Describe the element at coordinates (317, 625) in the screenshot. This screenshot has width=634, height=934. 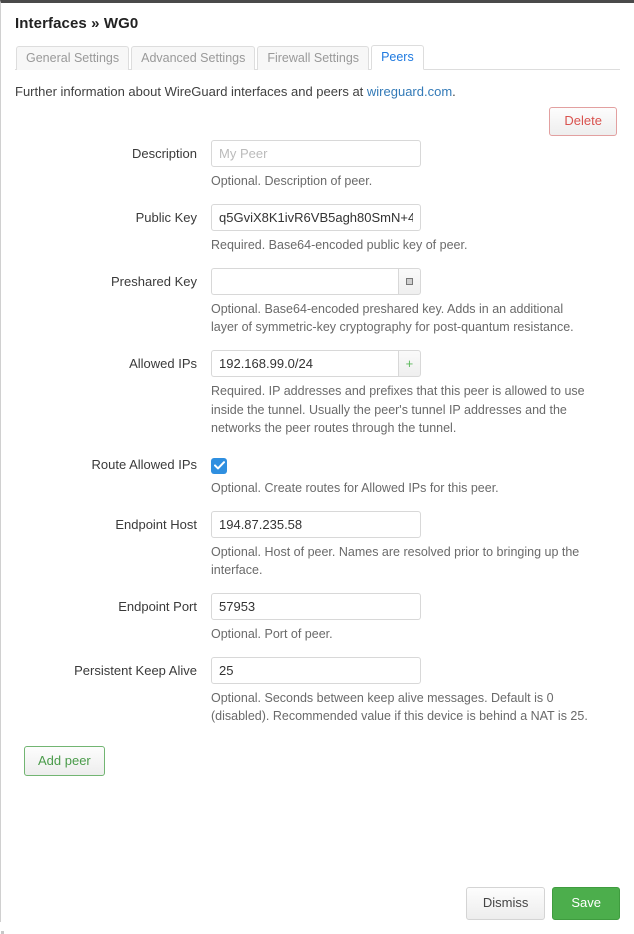
I see `field-row-endpoint-port: Endpoint Port Optional. Port of peer.` at that location.